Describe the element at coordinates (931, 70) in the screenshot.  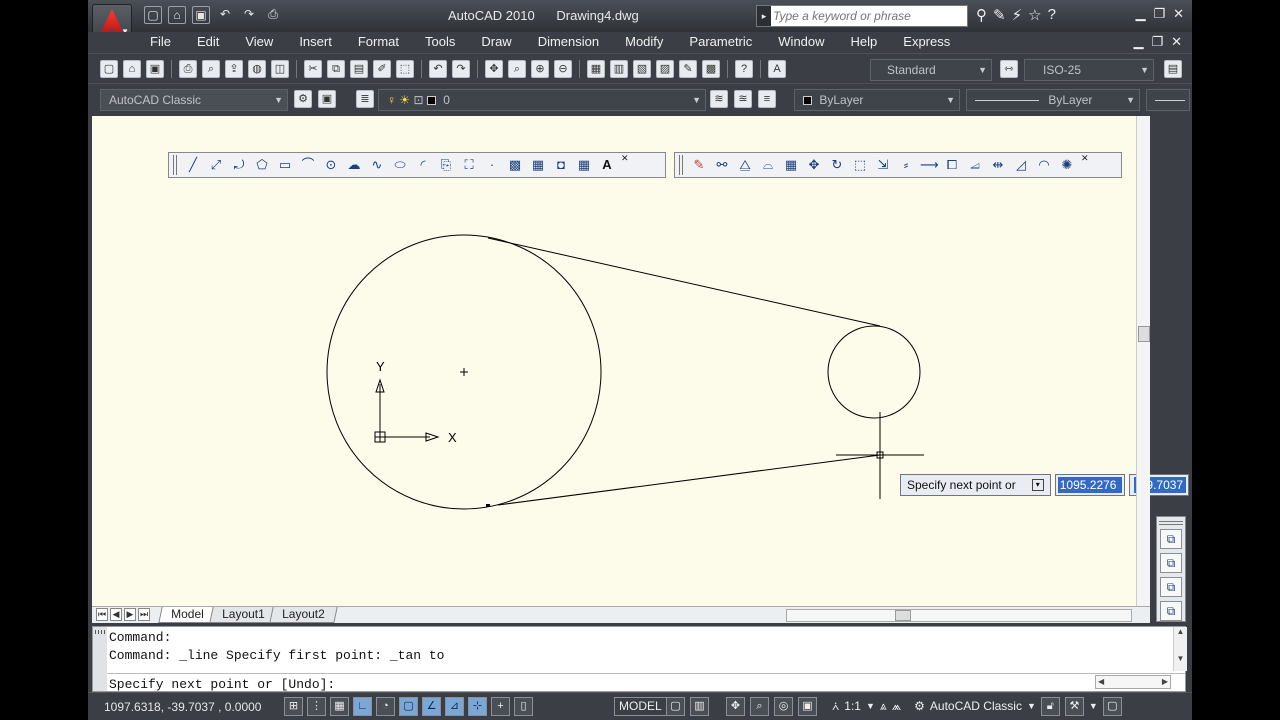
I see `text-style-select: Standard ▼` at that location.